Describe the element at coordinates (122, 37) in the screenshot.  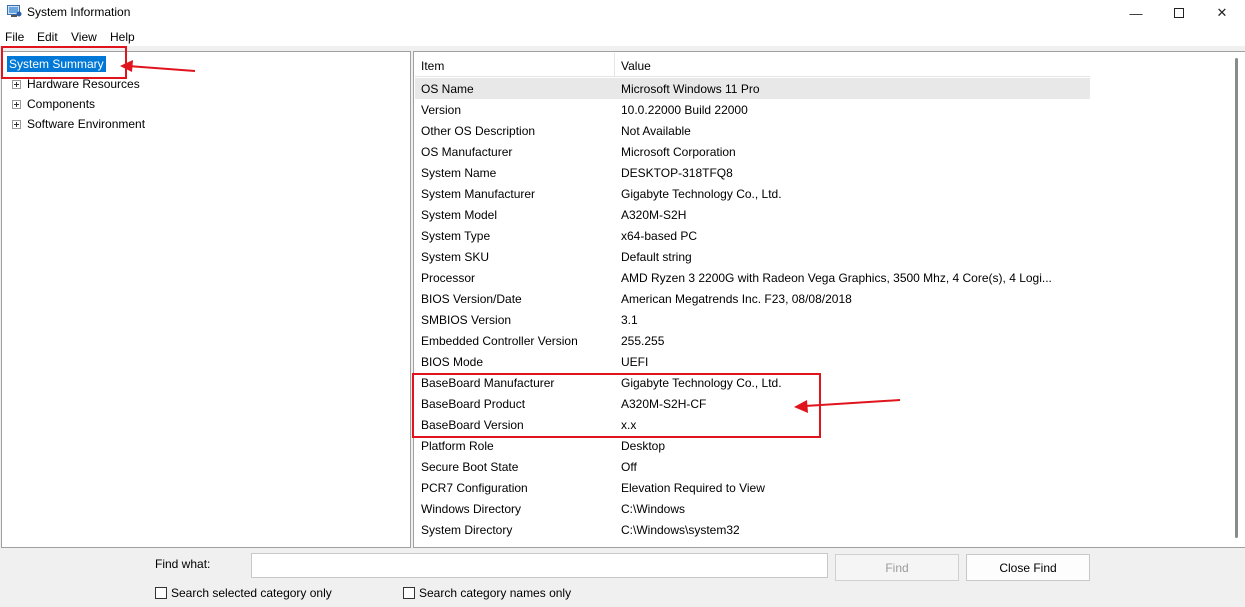
I see `menu-help: Help` at that location.